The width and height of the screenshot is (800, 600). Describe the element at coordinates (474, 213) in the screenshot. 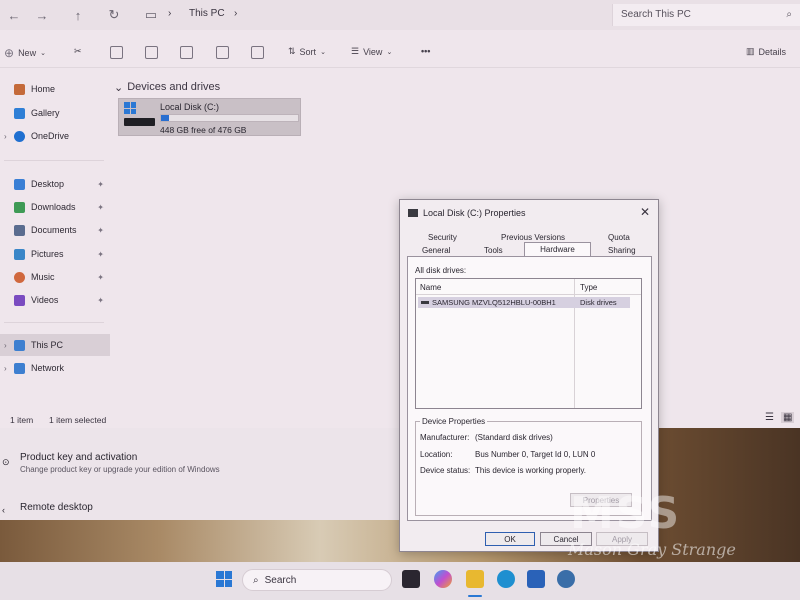

I see `dialog-title: Local Disk (C:) Properties` at that location.